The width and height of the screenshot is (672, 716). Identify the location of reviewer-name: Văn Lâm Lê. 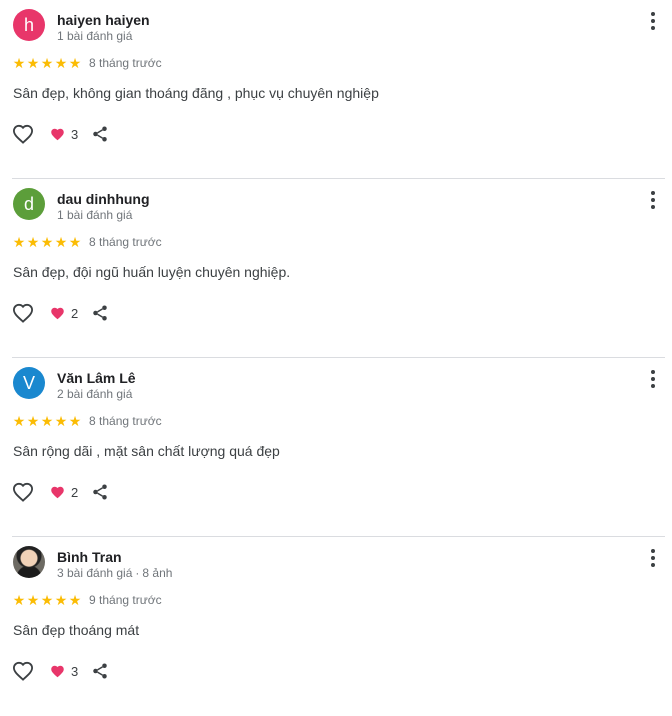
(96, 378).